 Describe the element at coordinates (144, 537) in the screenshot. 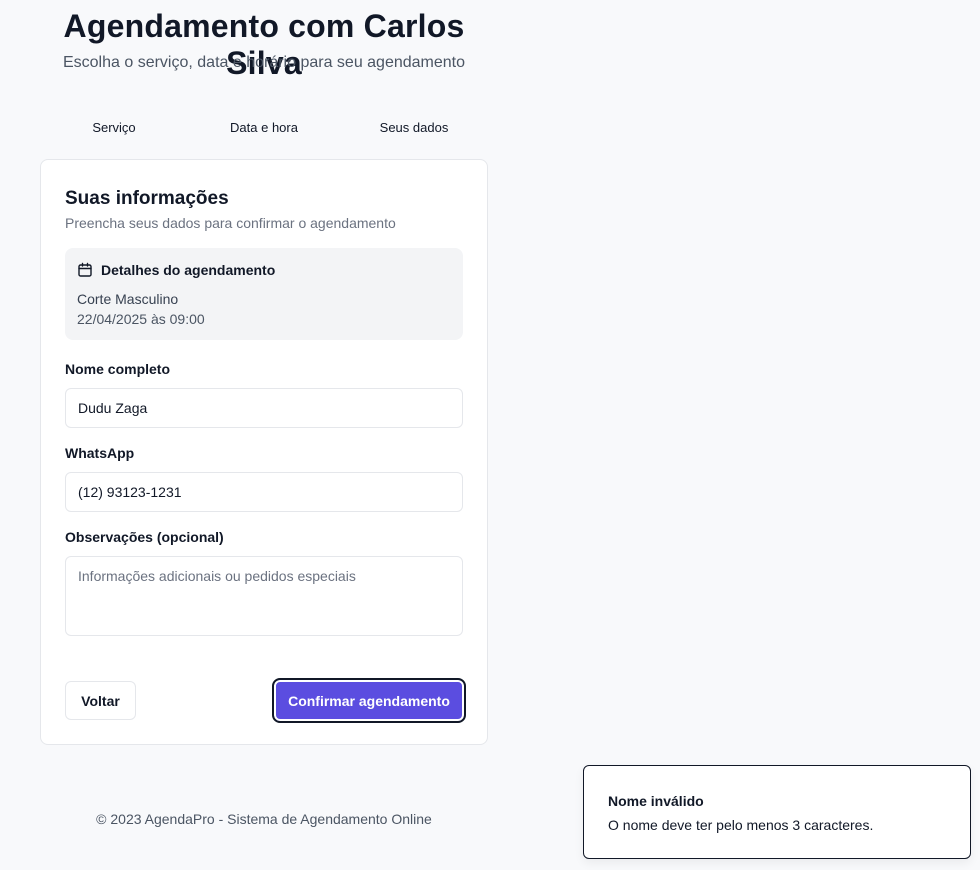

I see `notes-label: Observações (opcional)` at that location.